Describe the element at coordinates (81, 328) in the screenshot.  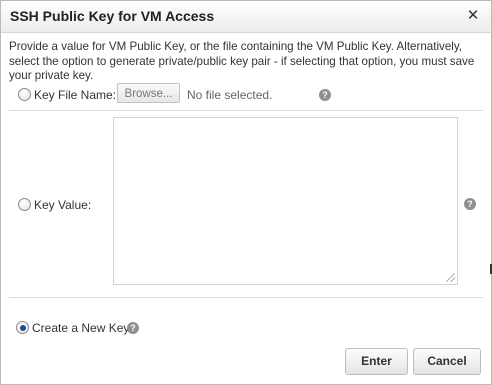
I see `create-new-key-label: Create a New Key` at that location.